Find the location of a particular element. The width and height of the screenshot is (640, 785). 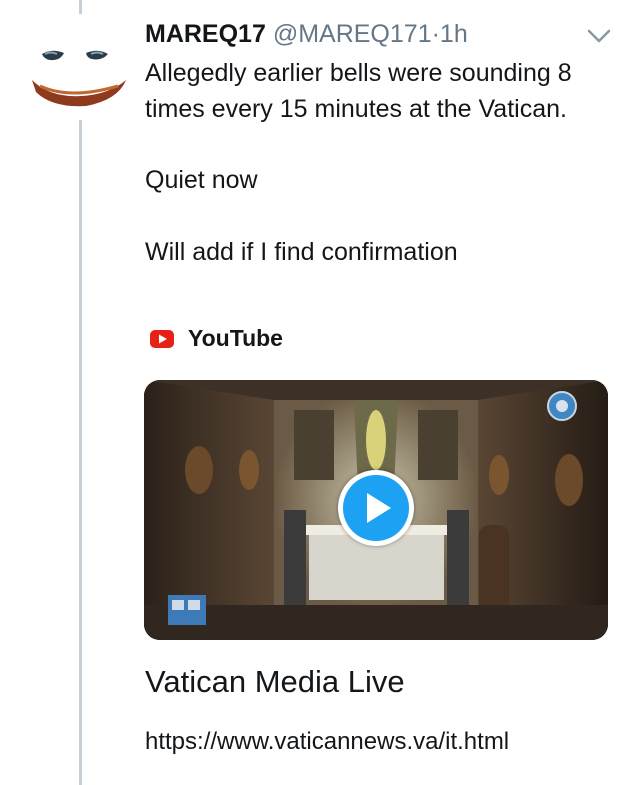

card-source: YouTube is located at coordinates (216, 338).